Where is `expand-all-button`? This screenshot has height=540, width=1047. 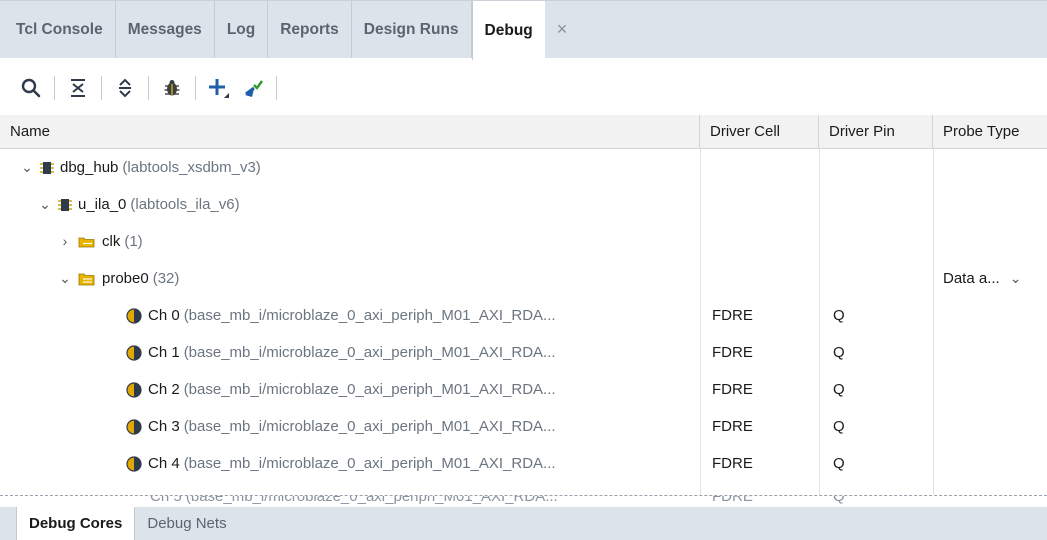 expand-all-button is located at coordinates (125, 88).